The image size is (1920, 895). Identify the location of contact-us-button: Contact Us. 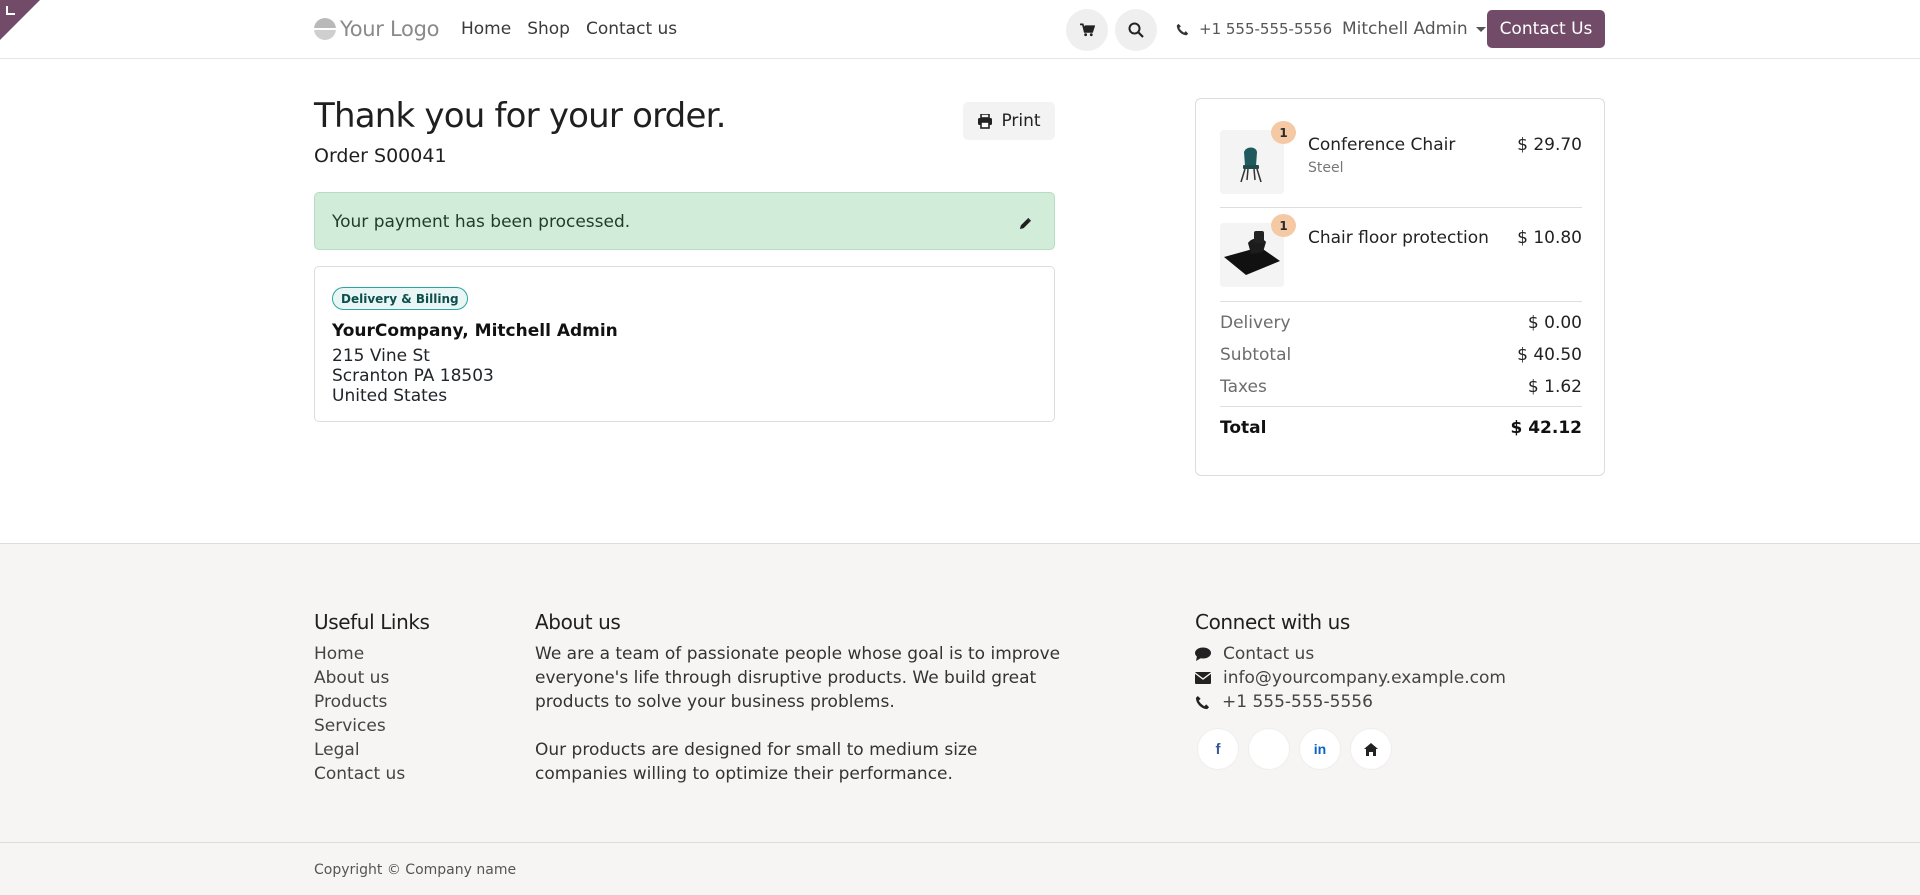
(1546, 29).